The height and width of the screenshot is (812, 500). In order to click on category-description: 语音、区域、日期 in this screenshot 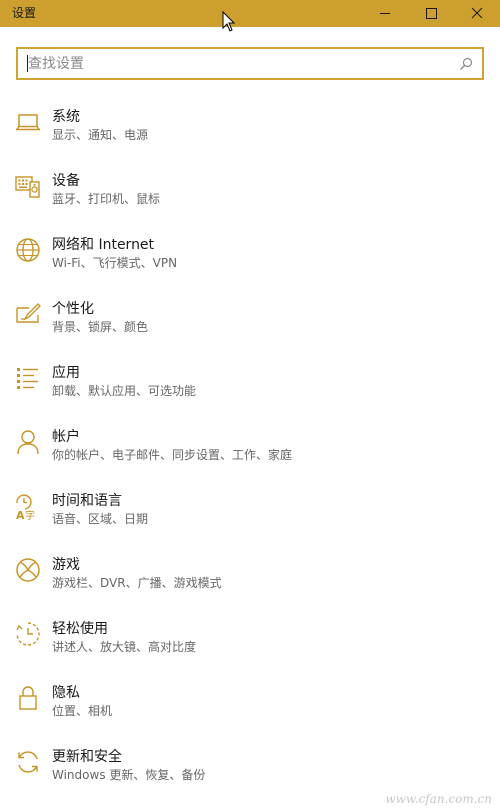, I will do `click(100, 519)`.